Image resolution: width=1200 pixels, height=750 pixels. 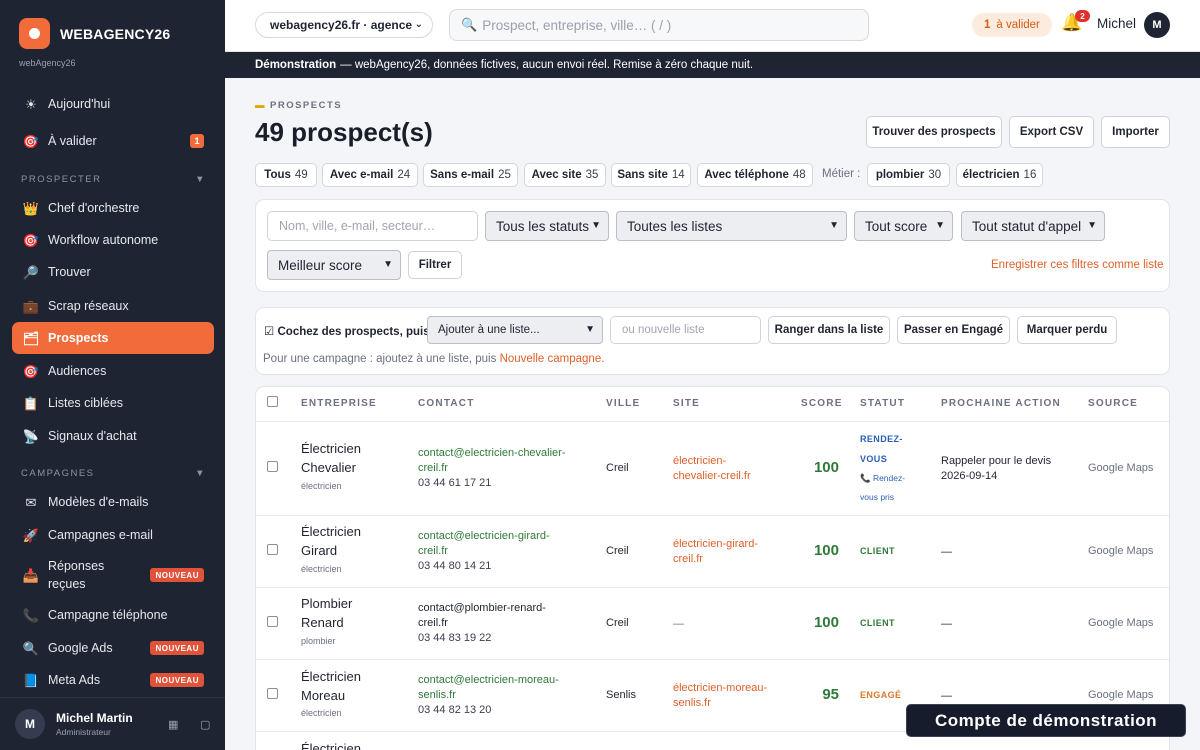 What do you see at coordinates (1157, 25) in the screenshot?
I see `avatar: M` at bounding box center [1157, 25].